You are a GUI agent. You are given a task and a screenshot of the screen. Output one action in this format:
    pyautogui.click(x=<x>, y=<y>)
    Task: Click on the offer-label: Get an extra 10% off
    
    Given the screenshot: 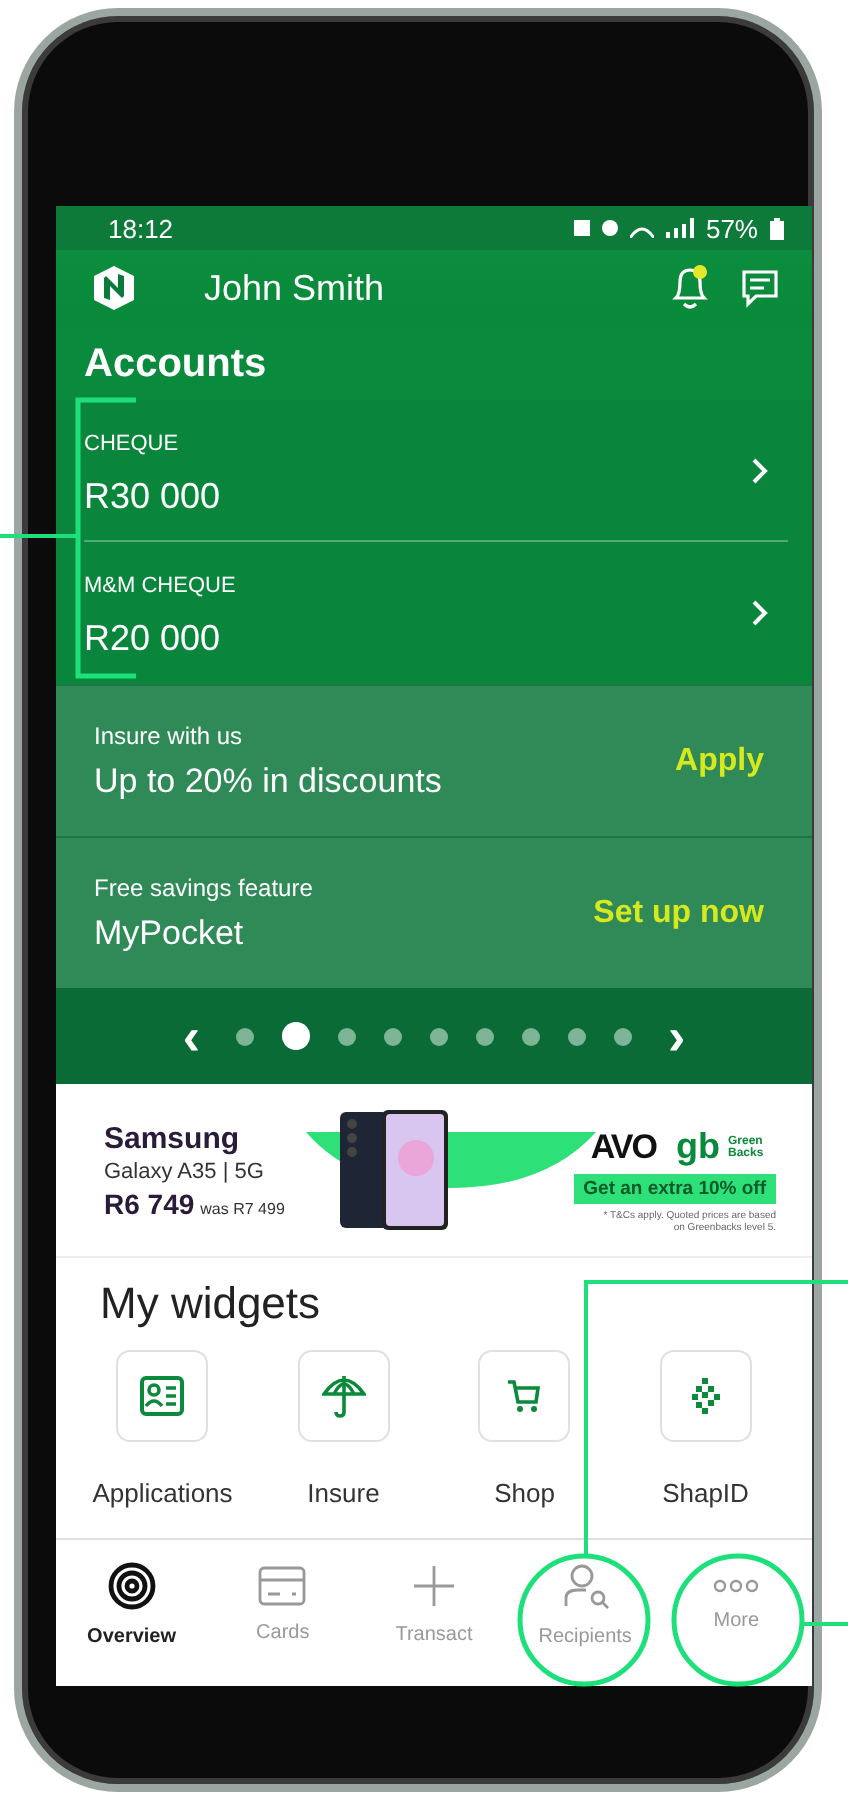 What is the action you would take?
    pyautogui.click(x=674, y=1189)
    